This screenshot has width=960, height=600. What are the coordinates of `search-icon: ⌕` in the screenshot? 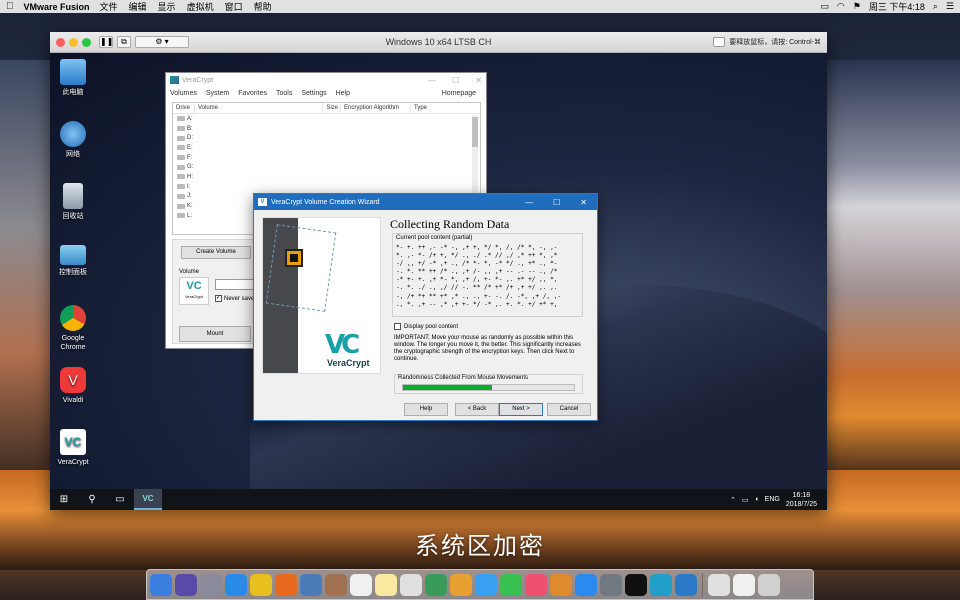 It's located at (935, 6).